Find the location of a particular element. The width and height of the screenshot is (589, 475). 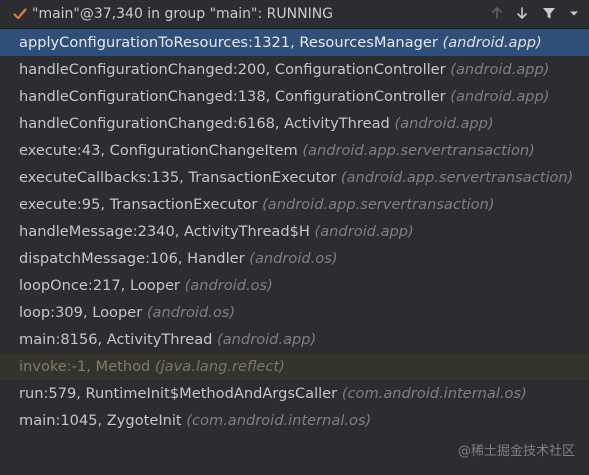

frame-method: handleMessage:2340, ActivityThread$H is located at coordinates (164, 231).